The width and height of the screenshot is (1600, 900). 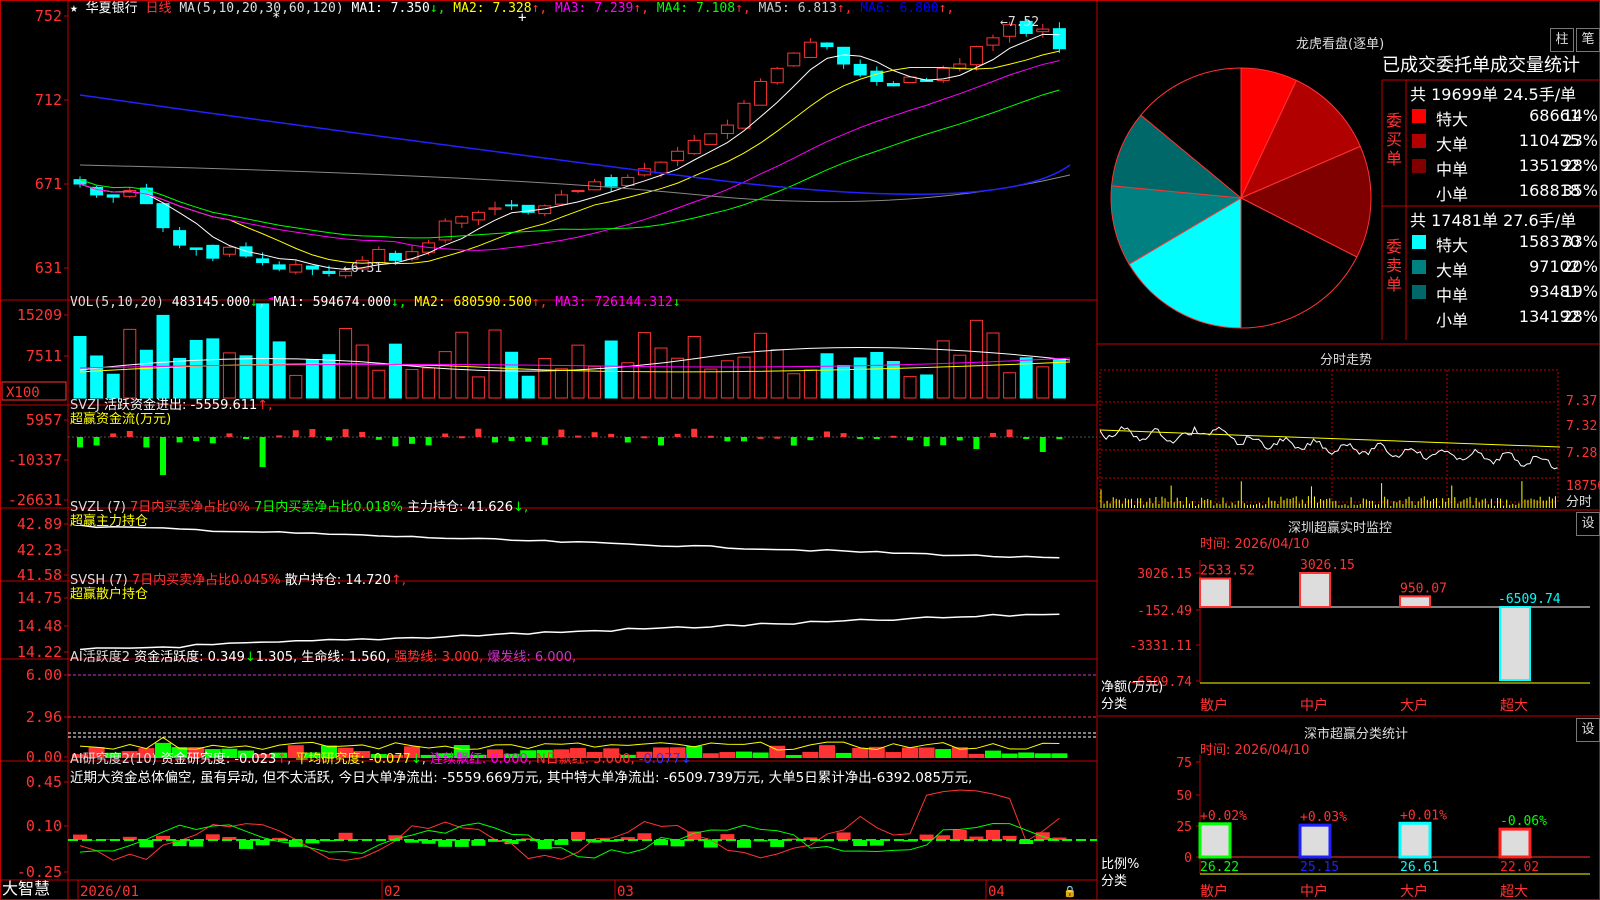 What do you see at coordinates (1255, 544) in the screenshot?
I see `monitor-time: 时间: 2026/04/10` at bounding box center [1255, 544].